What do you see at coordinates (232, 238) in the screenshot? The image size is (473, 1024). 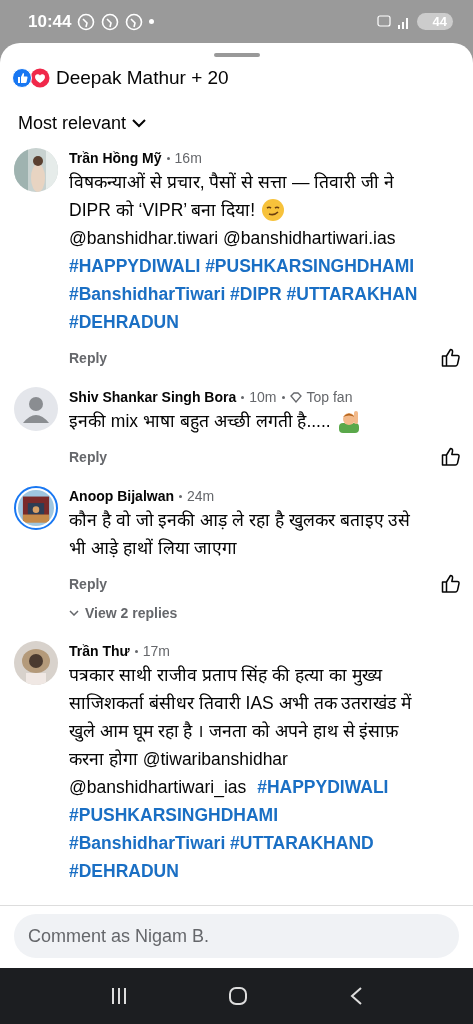 I see `comment-text: @banshidhar.tiwari @banshidhartiwari.ias` at bounding box center [232, 238].